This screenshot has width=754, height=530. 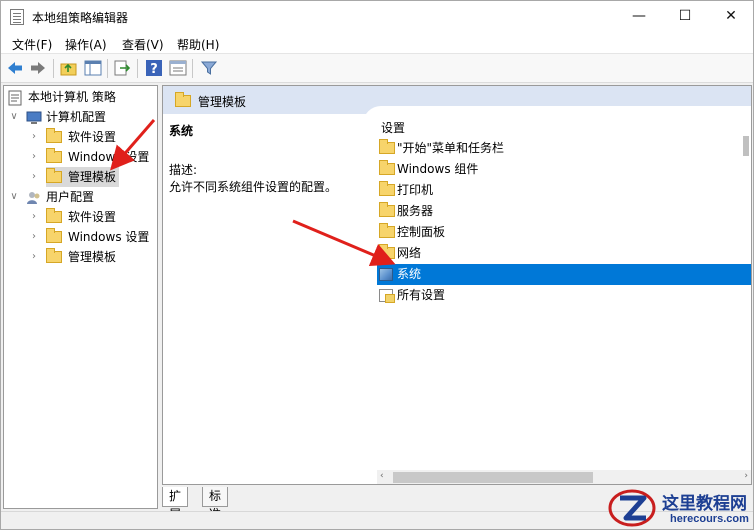 I want to click on computer-icon, so click(x=34, y=117).